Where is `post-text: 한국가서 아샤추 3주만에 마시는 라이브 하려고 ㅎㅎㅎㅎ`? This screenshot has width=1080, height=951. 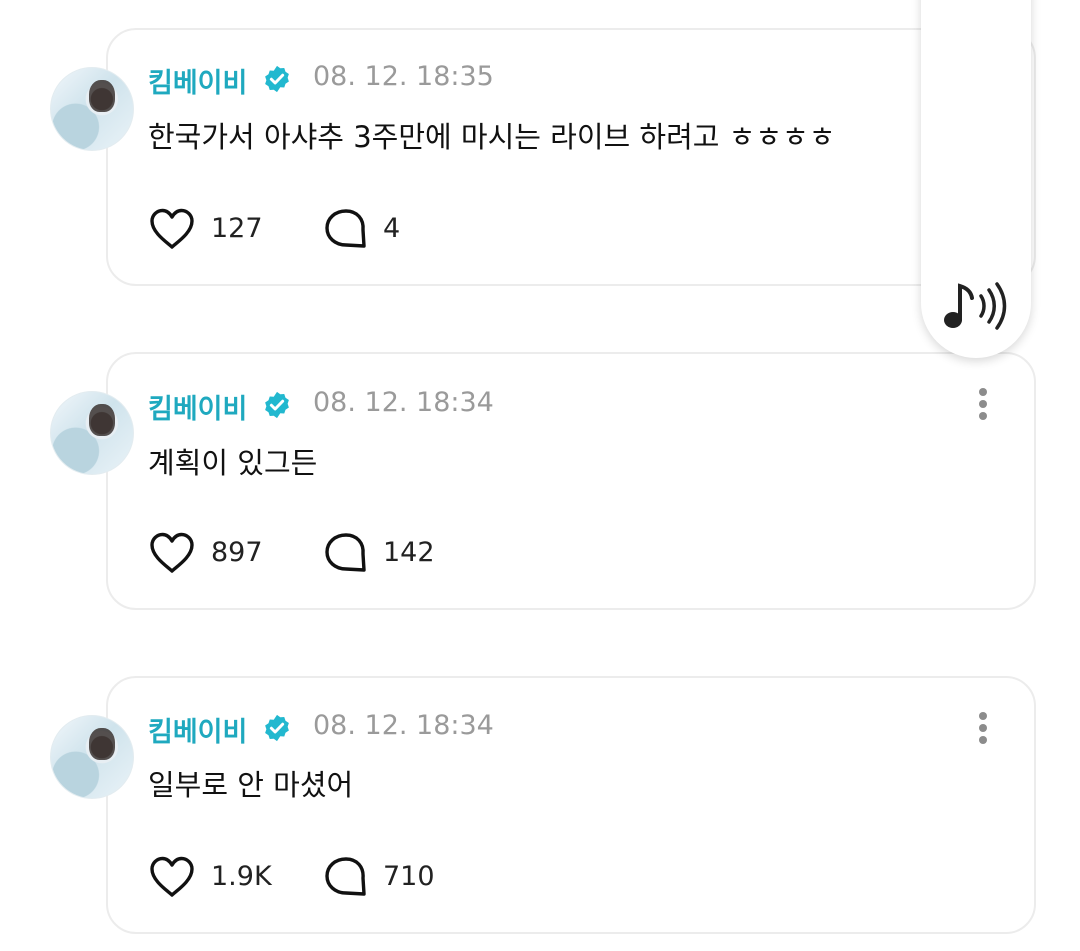 post-text: 한국가서 아샤추 3주만에 마시는 라이브 하려고 ㅎㅎㅎㅎ is located at coordinates (492, 137).